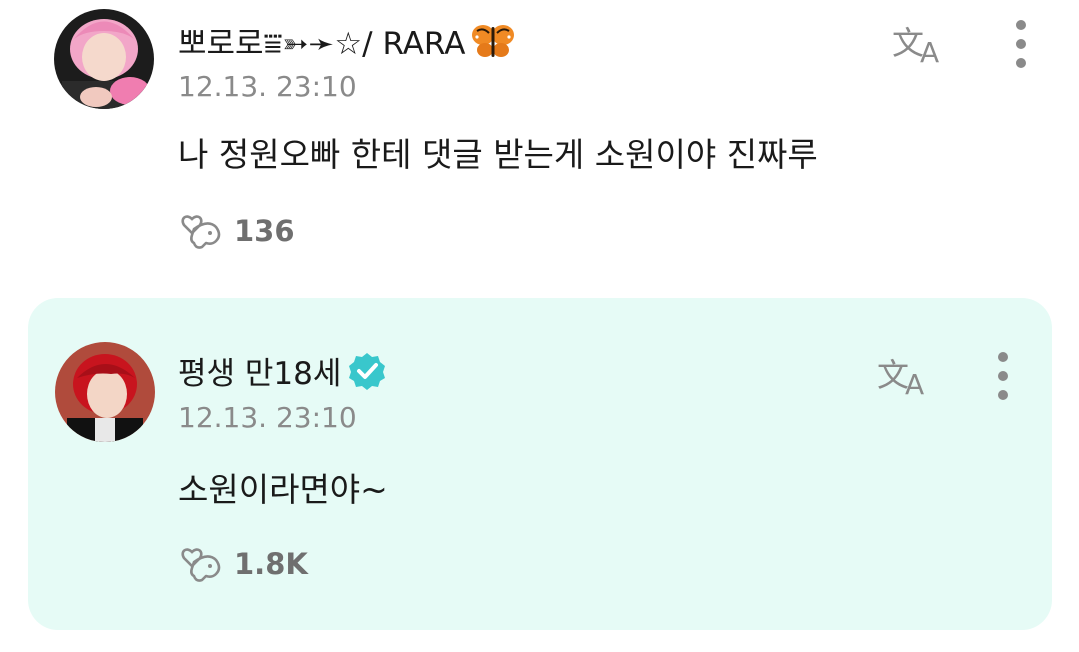 This screenshot has height=652, width=1079. I want to click on butterfly-icon, so click(493, 41).